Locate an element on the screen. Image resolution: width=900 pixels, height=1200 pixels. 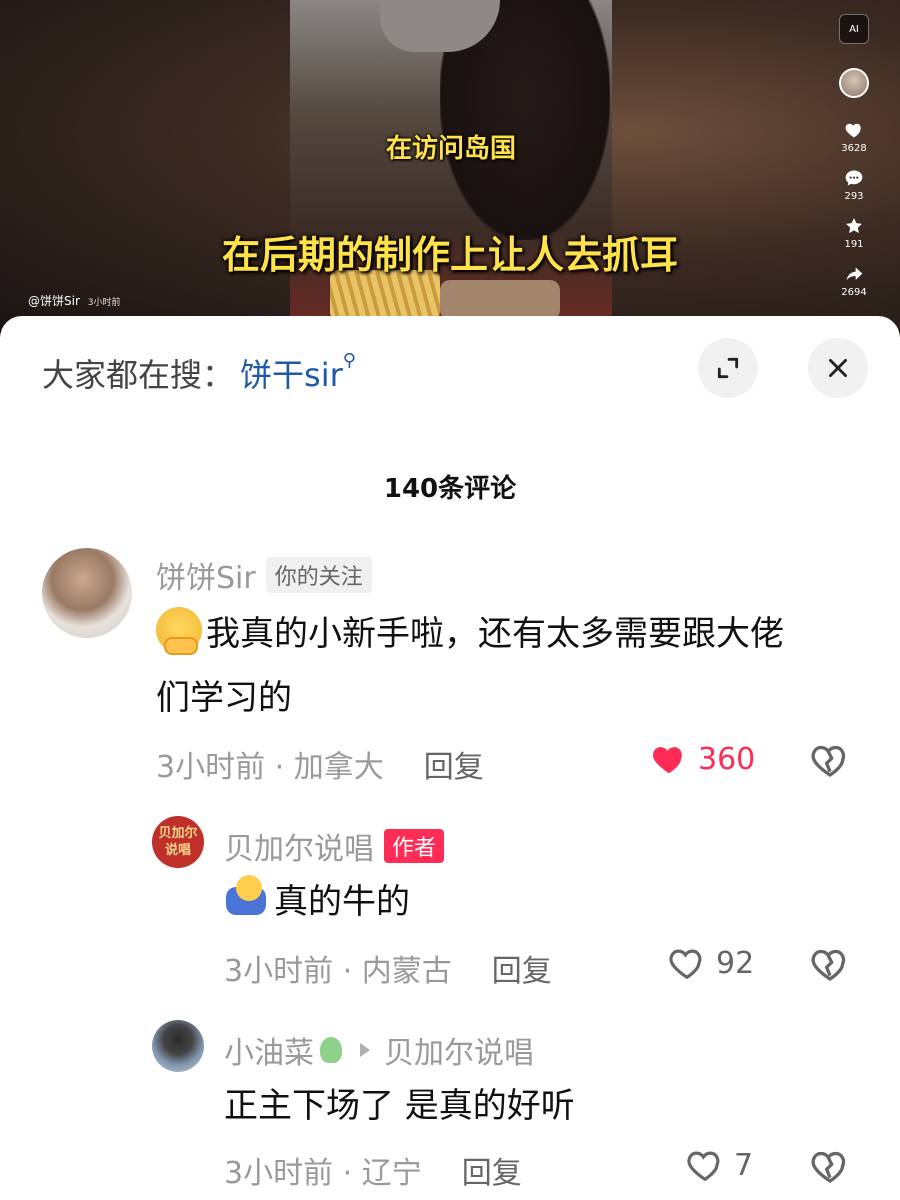
comment-meta: 3小时前 · 内蒙古 回复 is located at coordinates (388, 968).